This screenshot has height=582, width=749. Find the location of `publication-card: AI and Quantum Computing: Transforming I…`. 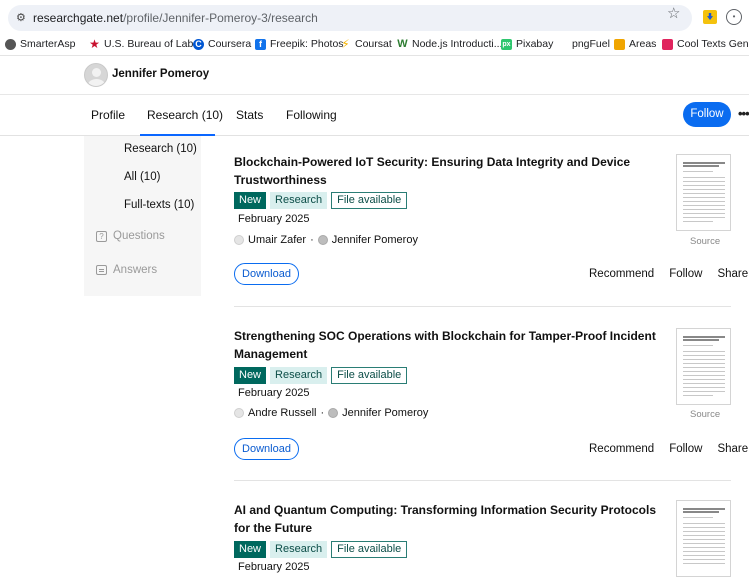

publication-card: AI and Quantum Computing: Transforming I… is located at coordinates (482, 541).